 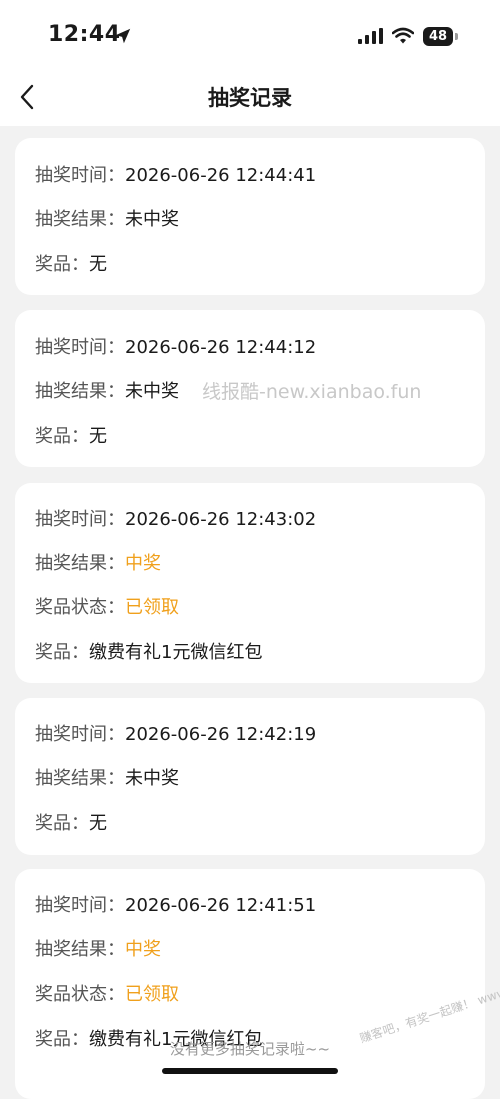 What do you see at coordinates (221, 734) in the screenshot?
I see `draw-time: 2026-06-26 12:42:19` at bounding box center [221, 734].